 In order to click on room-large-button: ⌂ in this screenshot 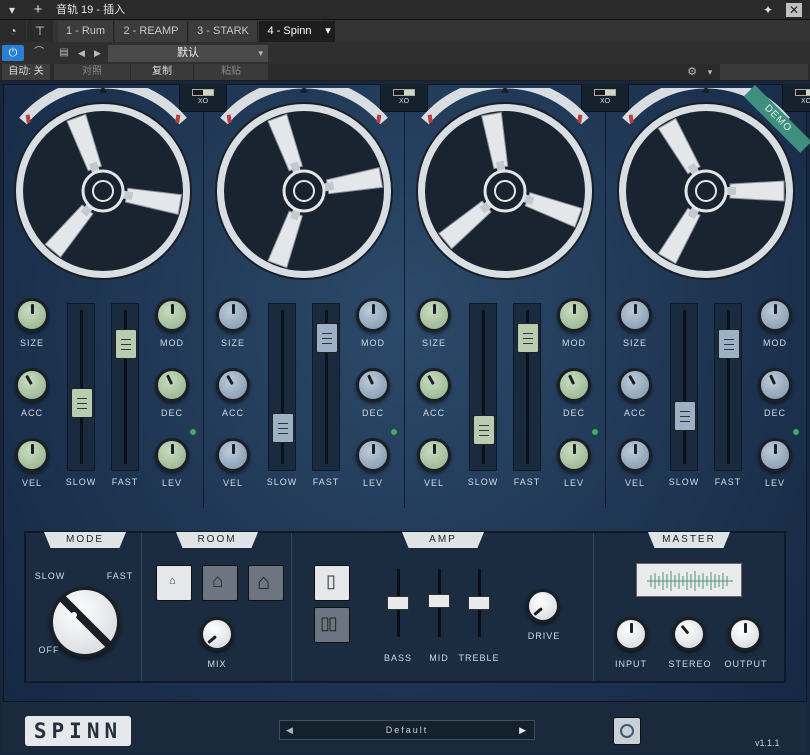, I will do `click(266, 583)`.